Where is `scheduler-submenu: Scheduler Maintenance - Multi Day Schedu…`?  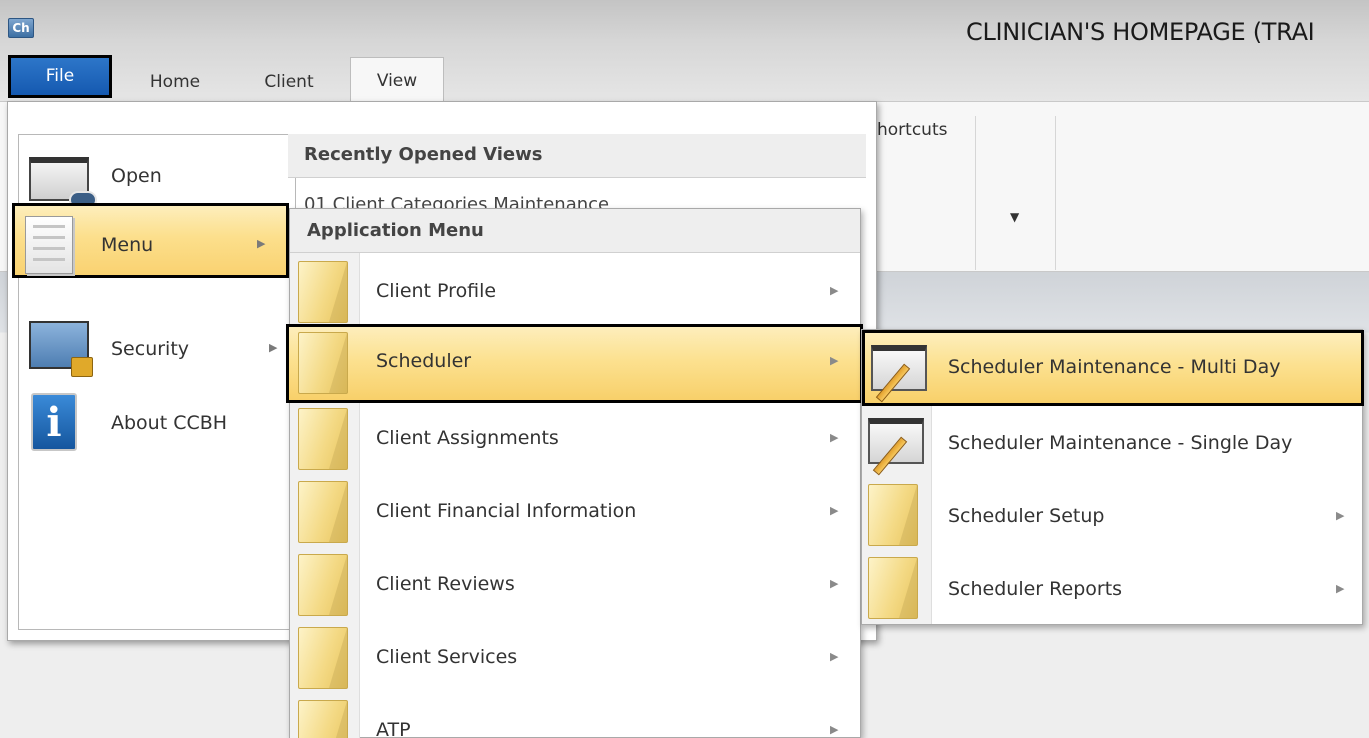
scheduler-submenu: Scheduler Maintenance - Multi Day Schedu… is located at coordinates (1112, 477).